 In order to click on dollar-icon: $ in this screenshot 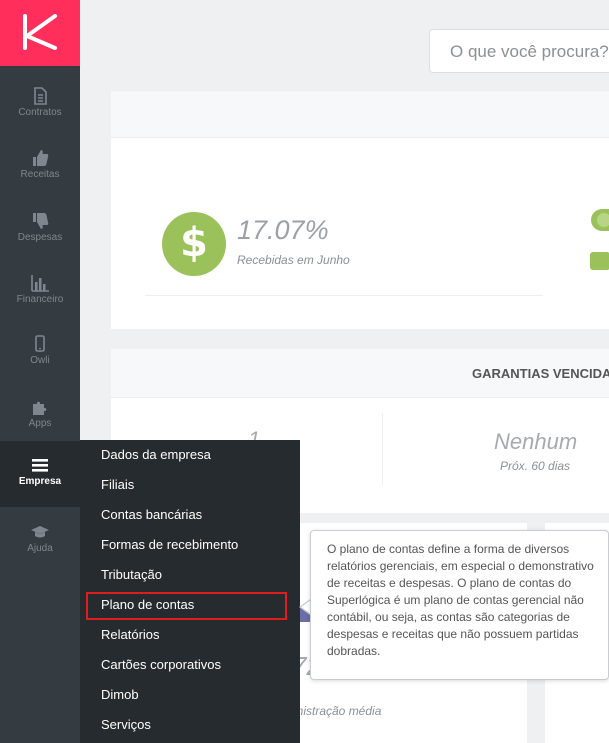, I will do `click(194, 244)`.